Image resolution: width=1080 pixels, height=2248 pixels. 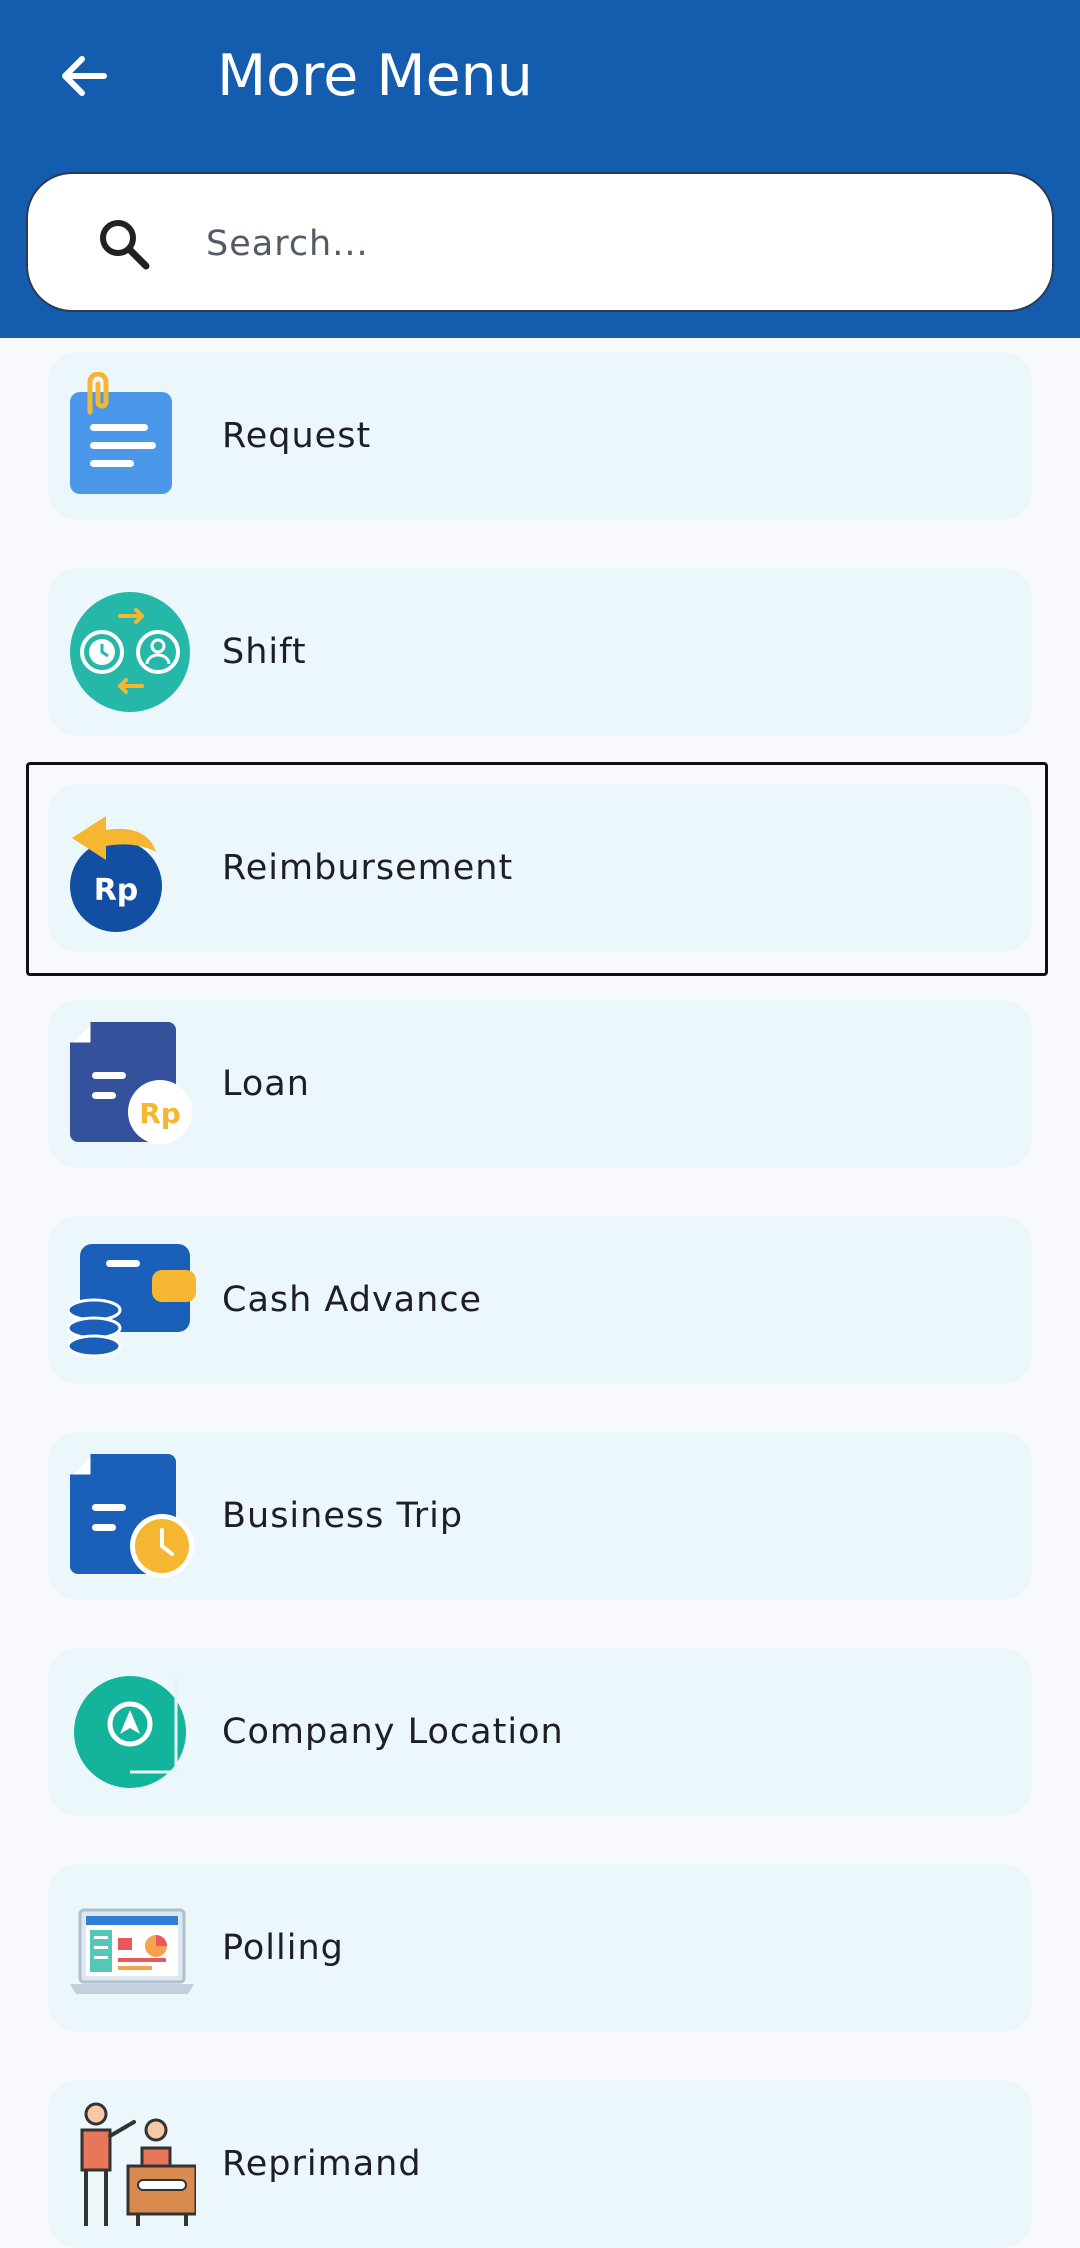 What do you see at coordinates (540, 652) in the screenshot?
I see `menu-item-shift: Shift` at bounding box center [540, 652].